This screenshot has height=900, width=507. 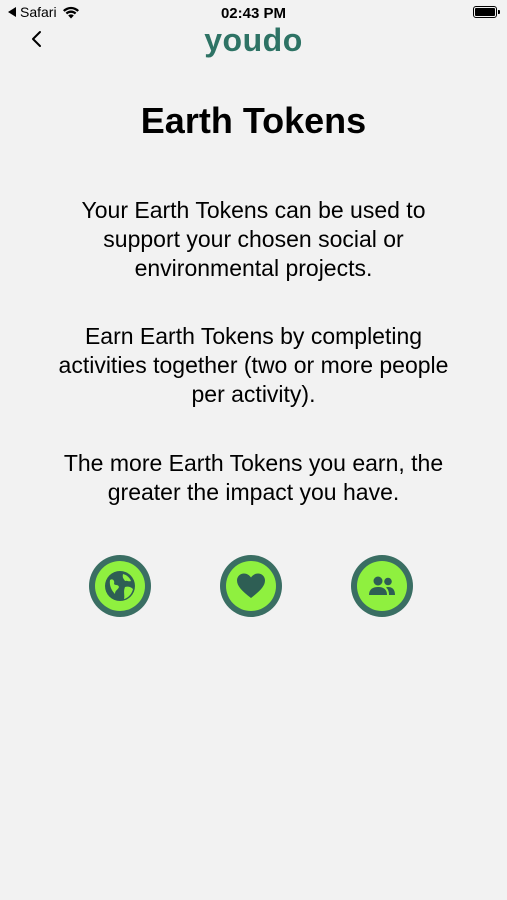 What do you see at coordinates (251, 586) in the screenshot?
I see `heart-icon` at bounding box center [251, 586].